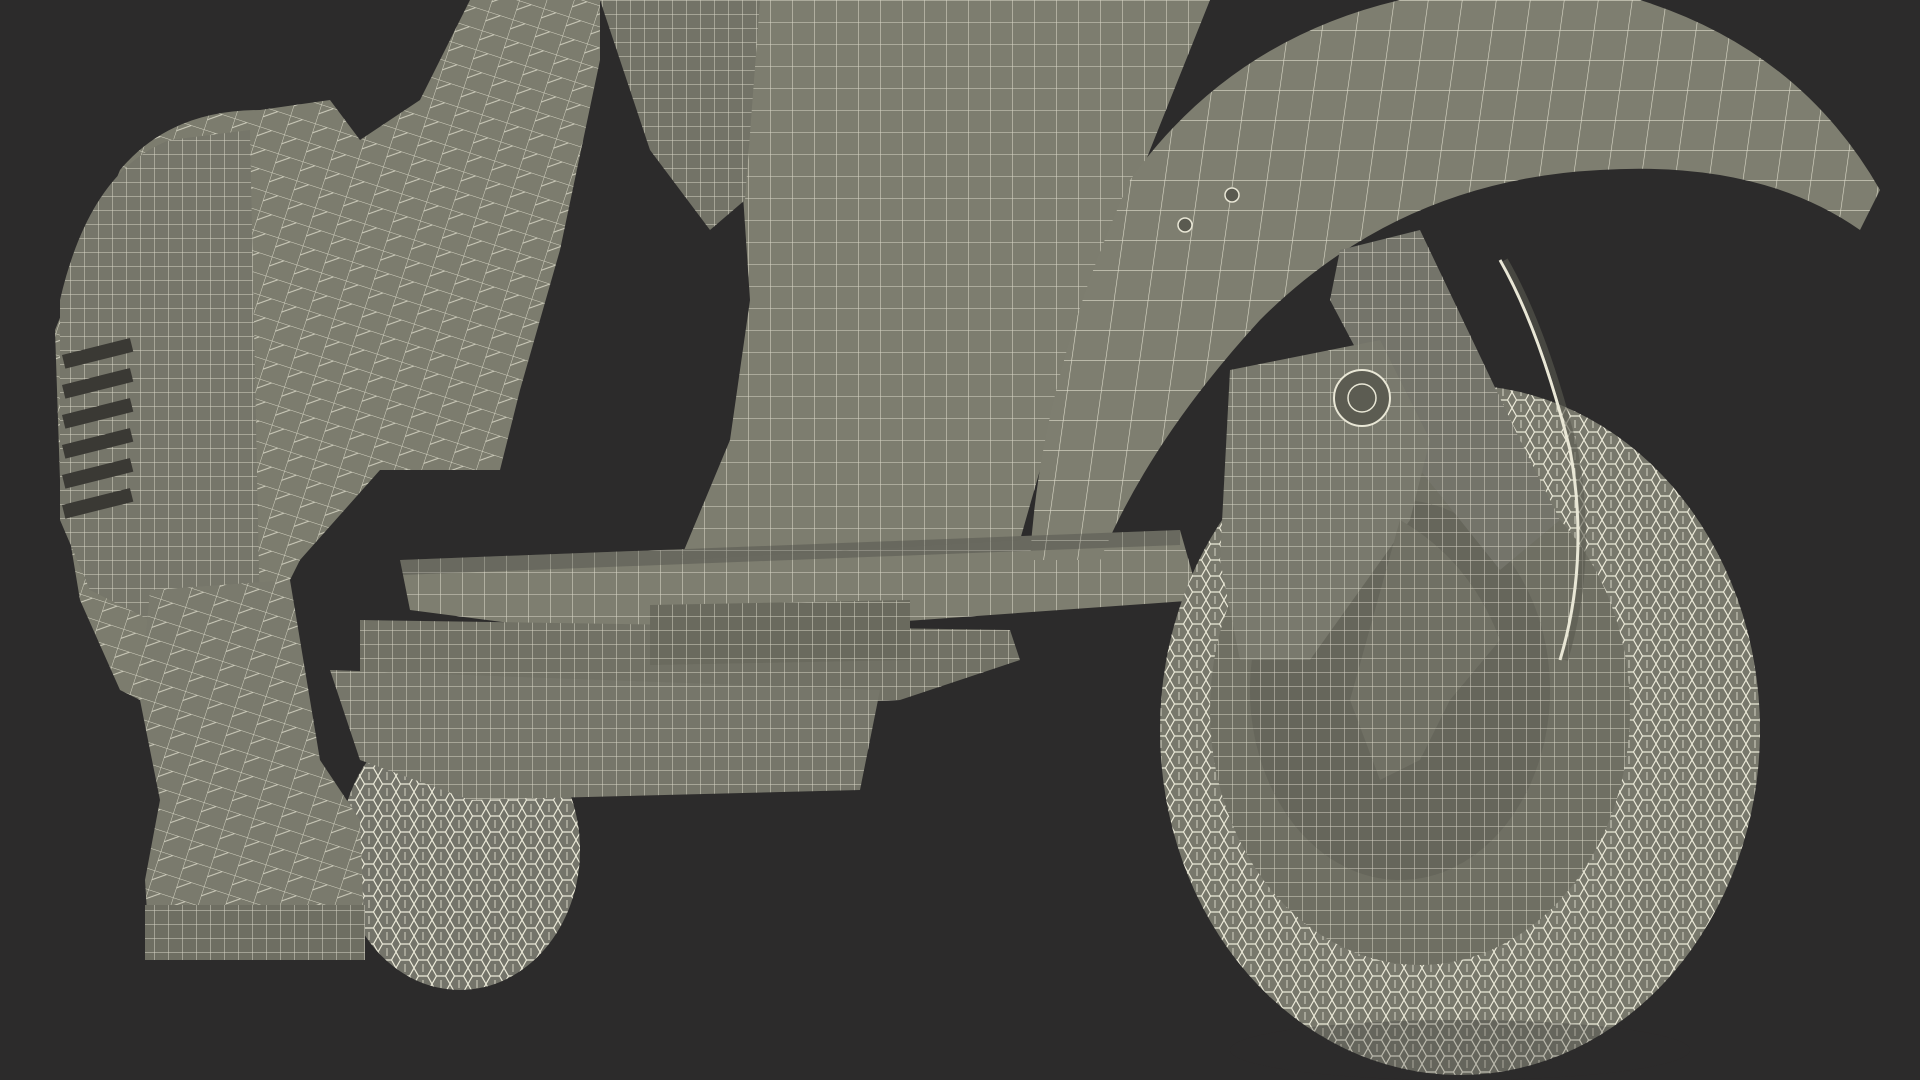 The width and height of the screenshot is (1920, 1080). I want to click on engine-cover-mesh, so click(160, 375).